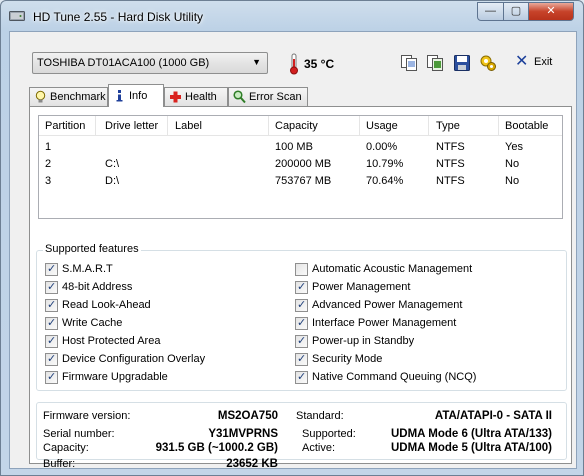 The height and width of the screenshot is (476, 584). What do you see at coordinates (409, 63) in the screenshot?
I see `copy-text-icon` at bounding box center [409, 63].